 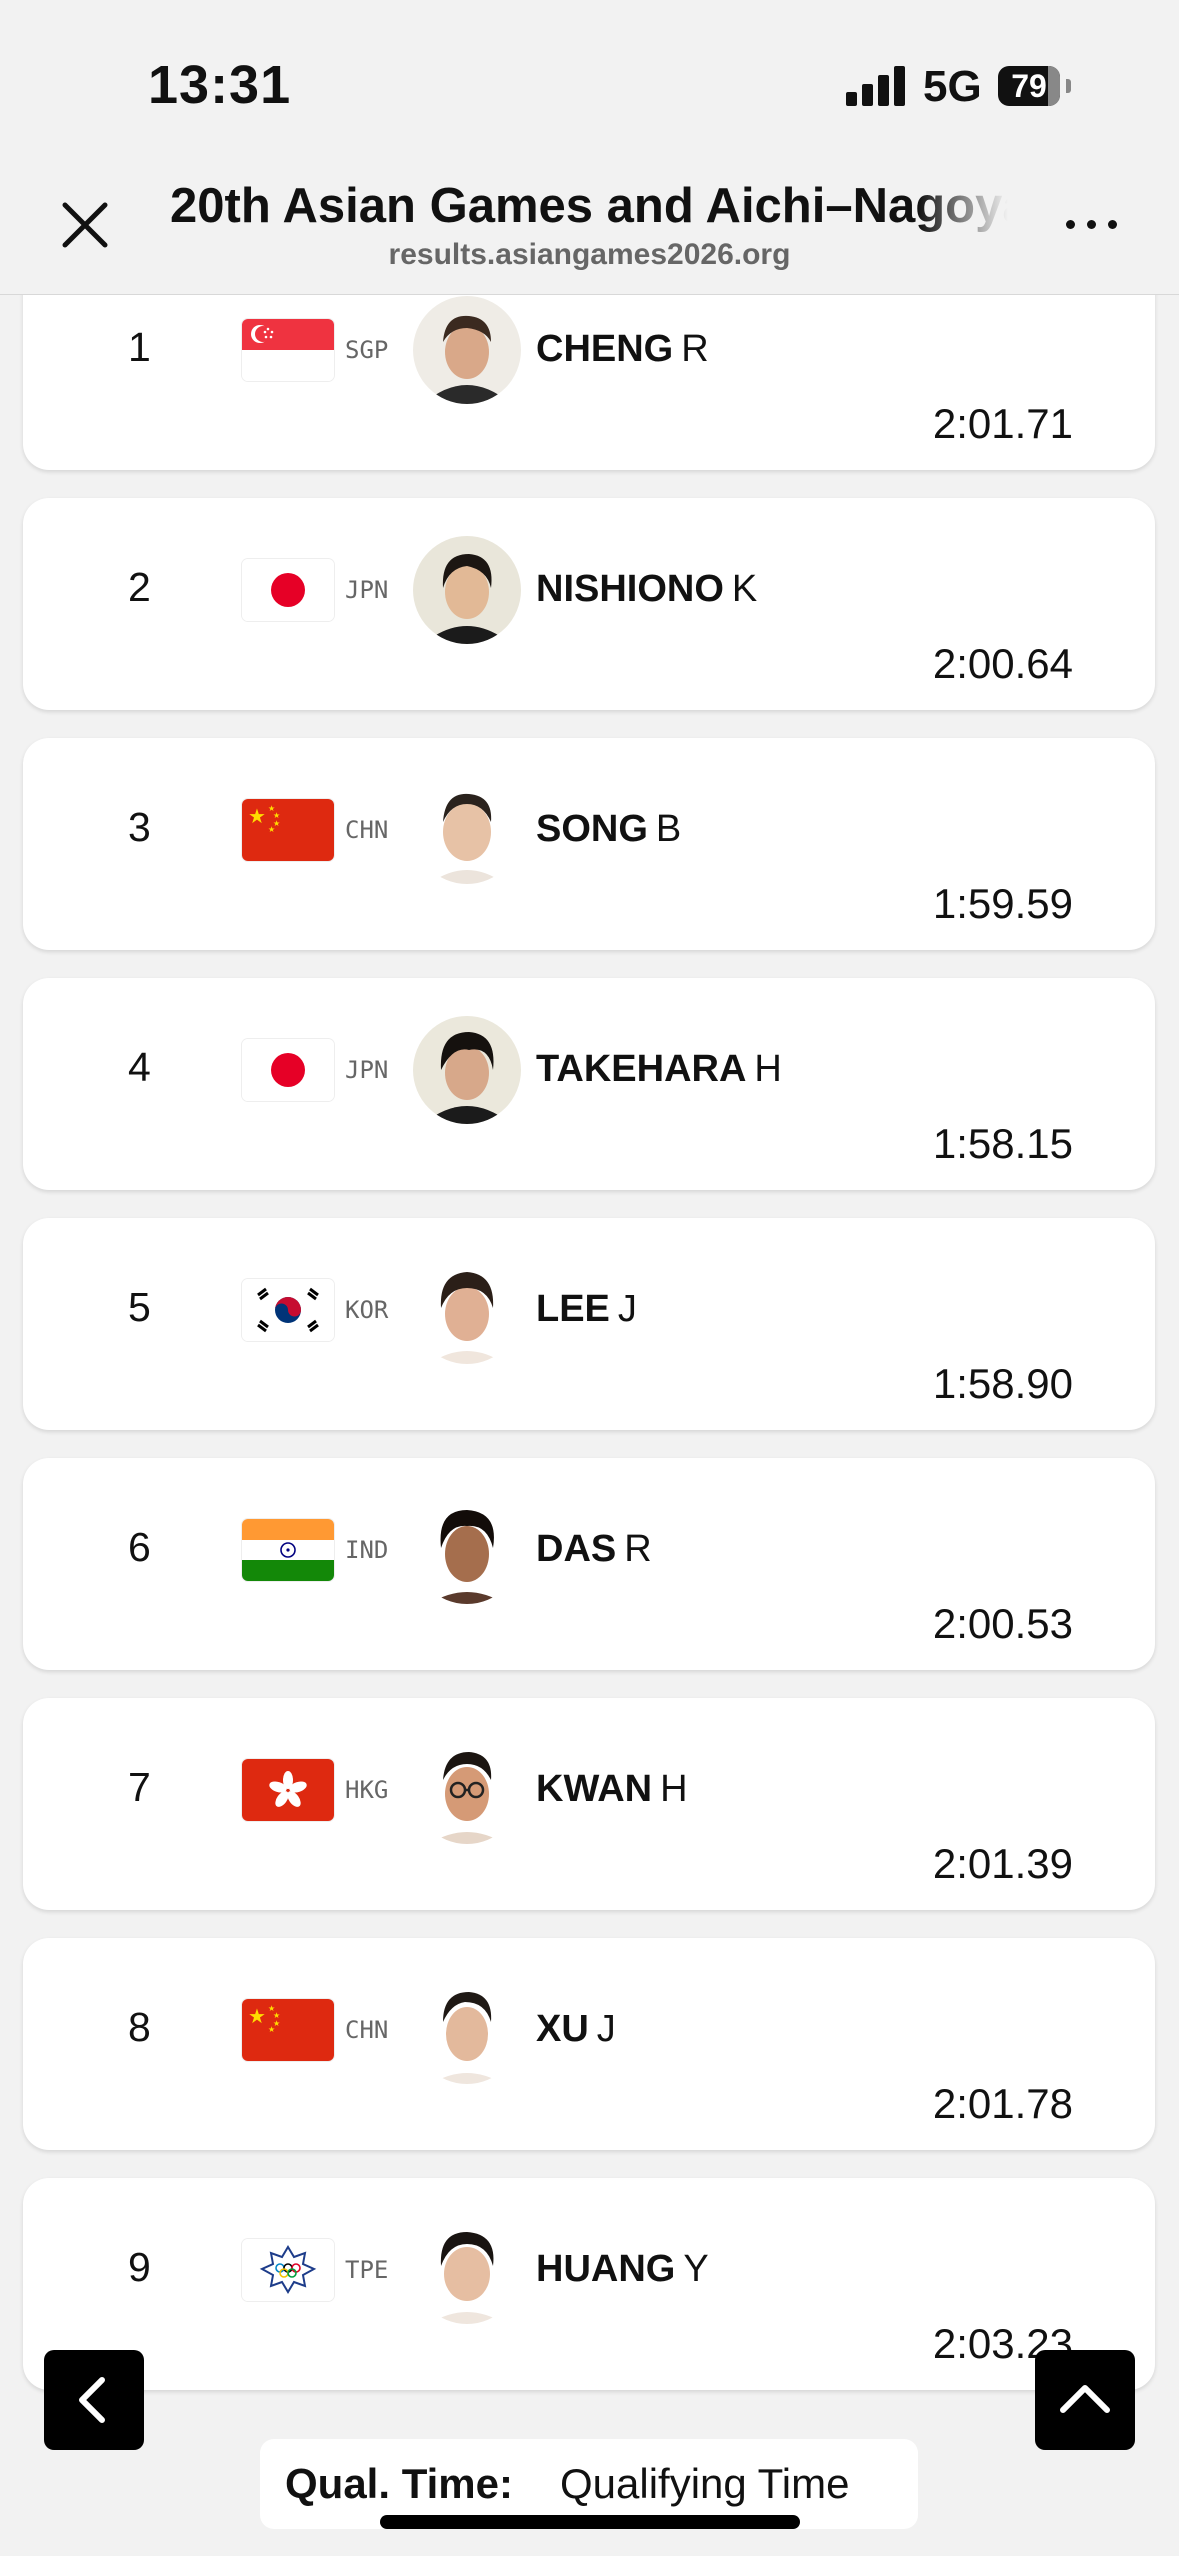 What do you see at coordinates (139, 827) in the screenshot?
I see `rank: 3` at bounding box center [139, 827].